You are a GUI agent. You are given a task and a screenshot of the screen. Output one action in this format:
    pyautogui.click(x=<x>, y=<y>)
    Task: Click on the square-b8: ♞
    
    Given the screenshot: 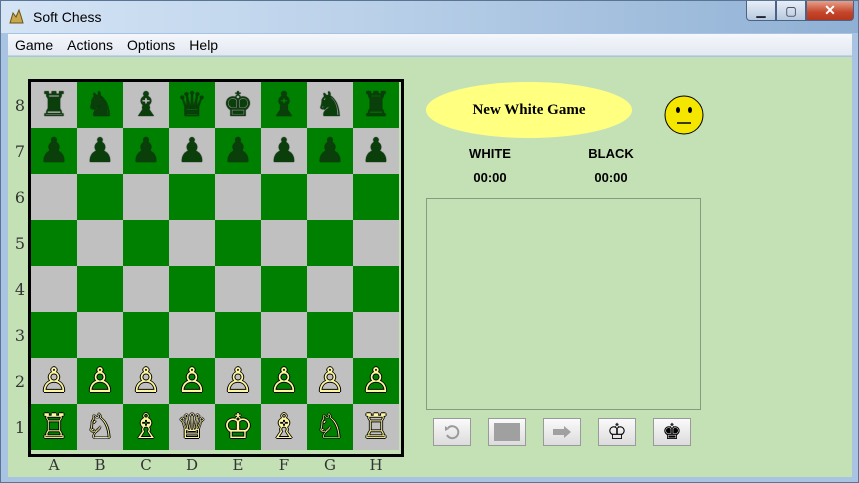 What is the action you would take?
    pyautogui.click(x=100, y=105)
    